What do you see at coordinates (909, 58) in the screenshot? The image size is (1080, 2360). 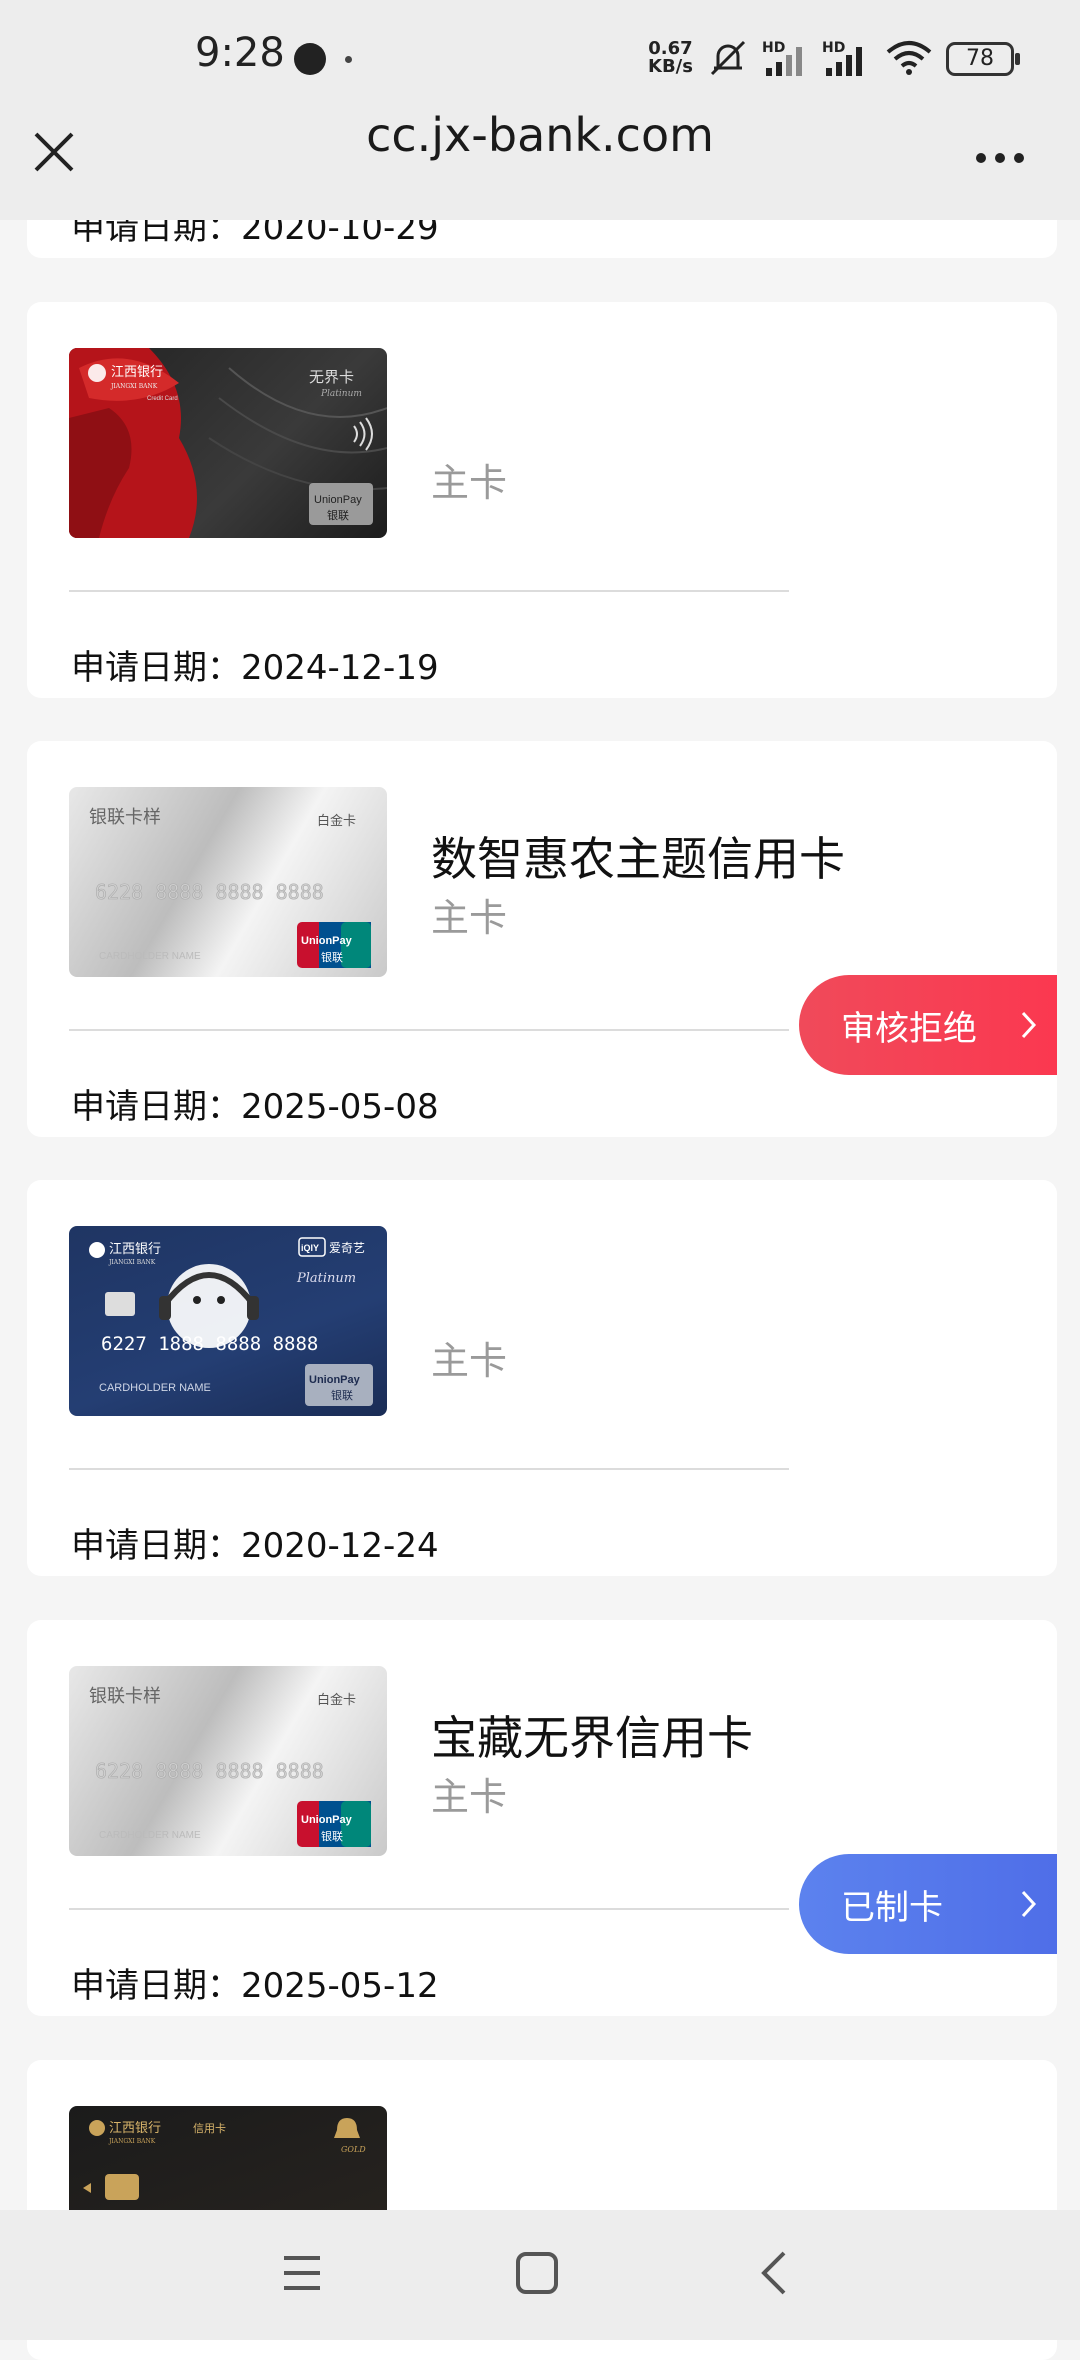 I see `wifi-icon` at bounding box center [909, 58].